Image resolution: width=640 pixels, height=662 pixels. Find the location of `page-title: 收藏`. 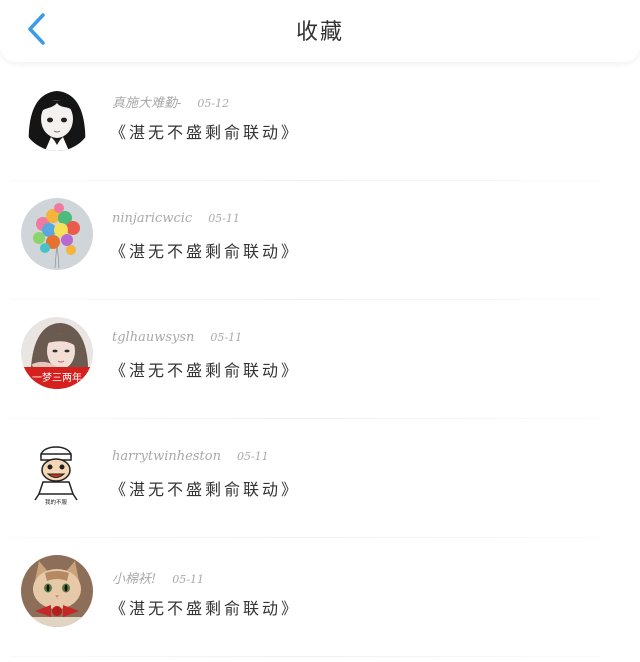

page-title: 收藏 is located at coordinates (319, 32).